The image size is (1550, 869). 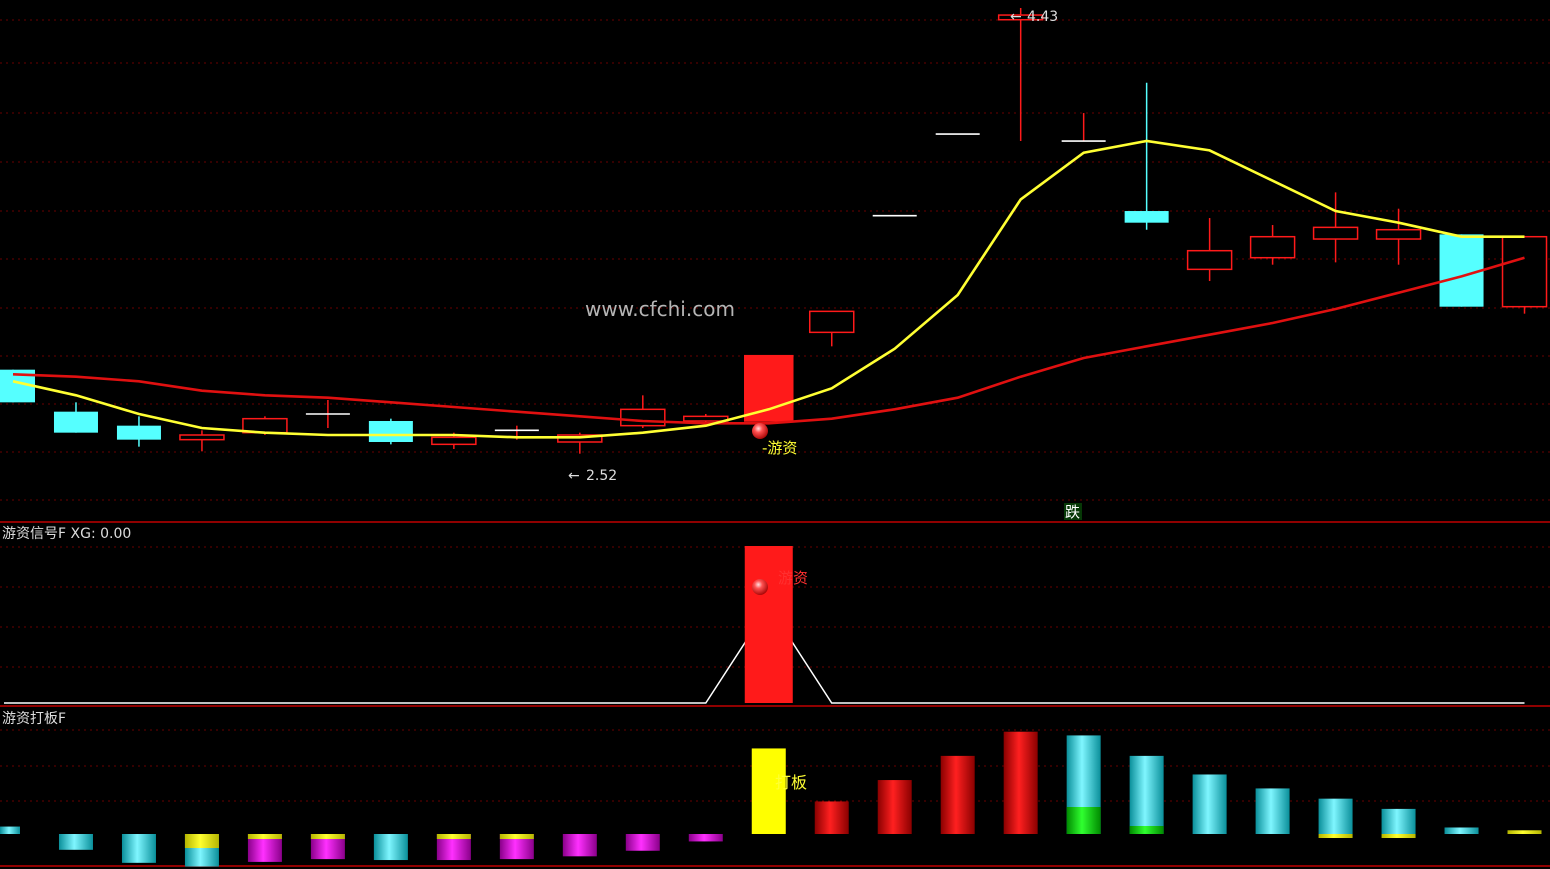 What do you see at coordinates (760, 587) in the screenshot?
I see `signal-panel-ball-icon` at bounding box center [760, 587].